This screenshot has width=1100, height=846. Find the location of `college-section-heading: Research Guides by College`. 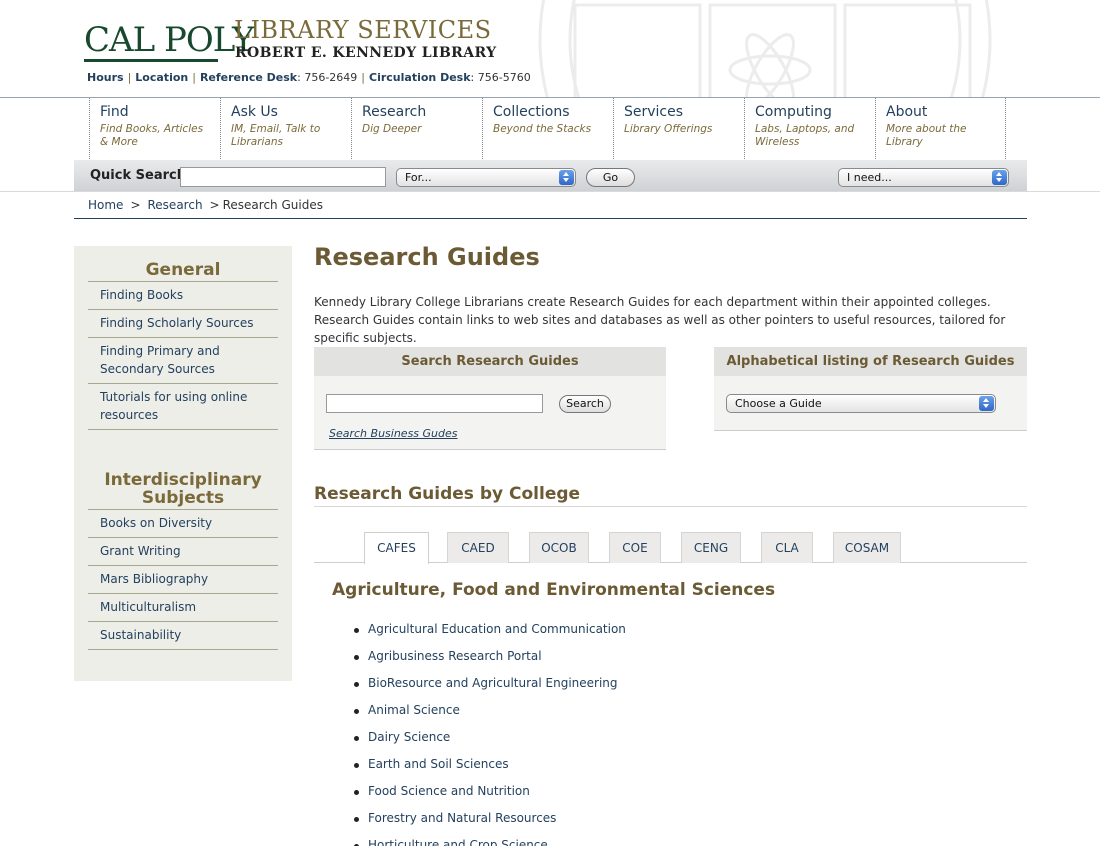

college-section-heading: Research Guides by College is located at coordinates (447, 494).